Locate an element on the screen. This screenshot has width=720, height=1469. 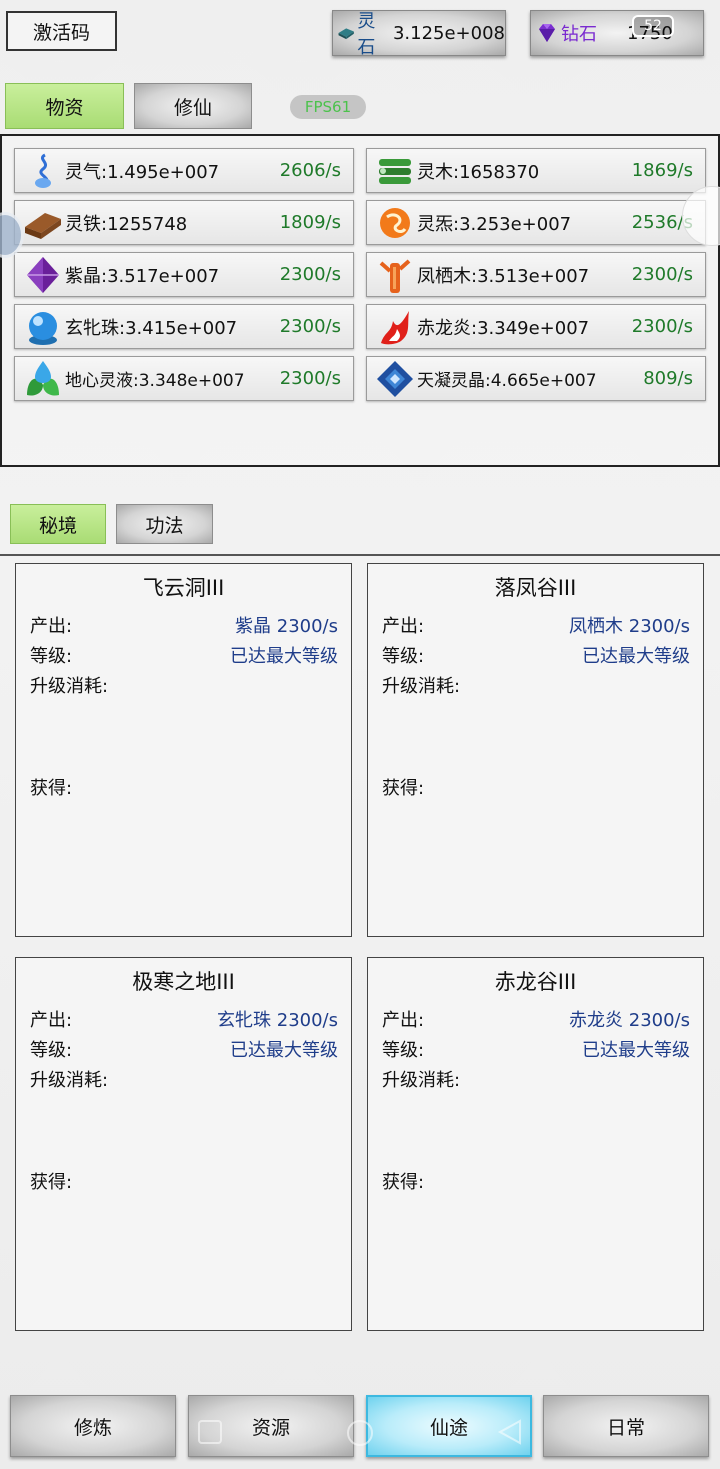
tab-techniques: 功法 is located at coordinates (164, 524).